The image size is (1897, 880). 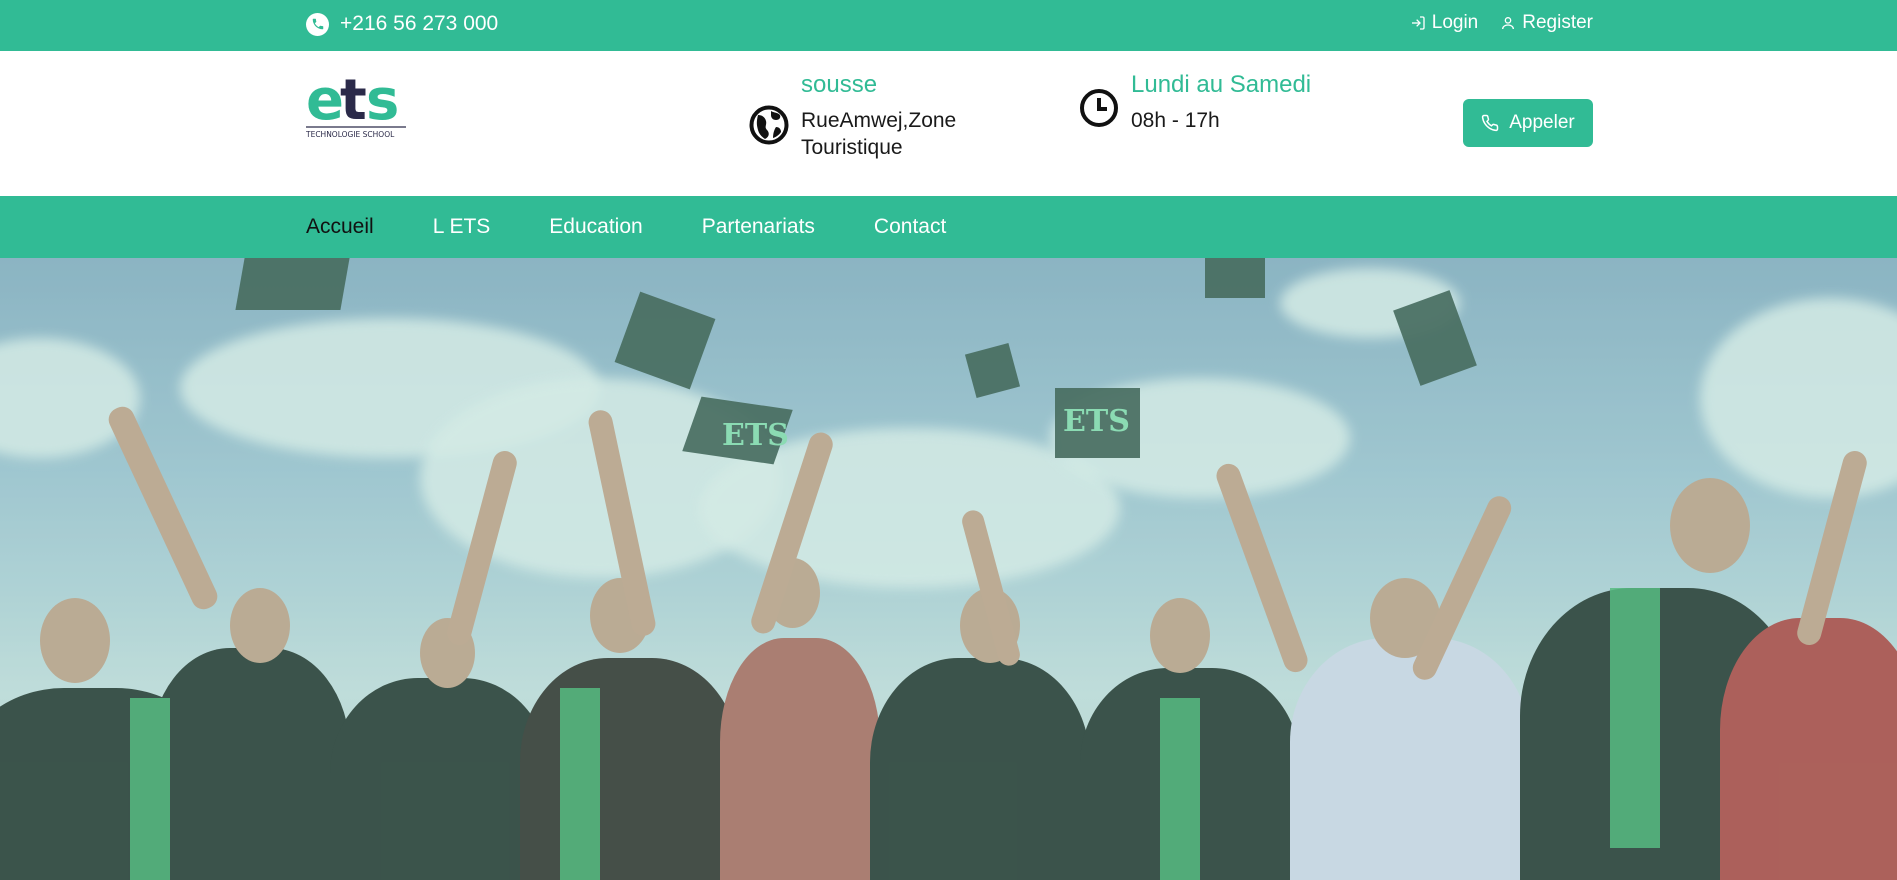 I want to click on nav-item-education: Education, so click(x=595, y=227).